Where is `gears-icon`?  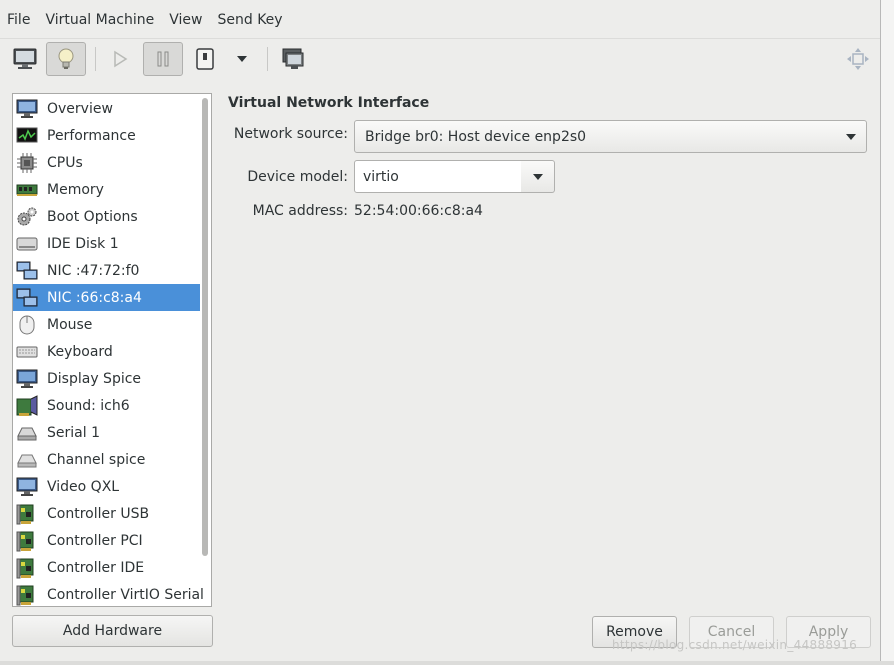 gears-icon is located at coordinates (27, 217).